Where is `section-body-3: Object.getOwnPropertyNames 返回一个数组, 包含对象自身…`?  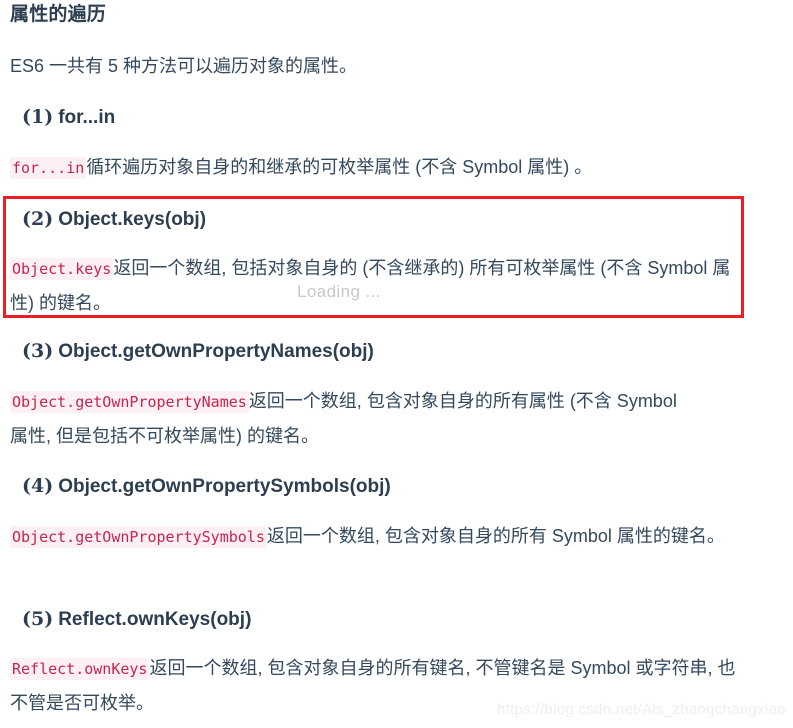 section-body-3: Object.getOwnPropertyNames 返回一个数组, 包含对象自身… is located at coordinates (346, 418).